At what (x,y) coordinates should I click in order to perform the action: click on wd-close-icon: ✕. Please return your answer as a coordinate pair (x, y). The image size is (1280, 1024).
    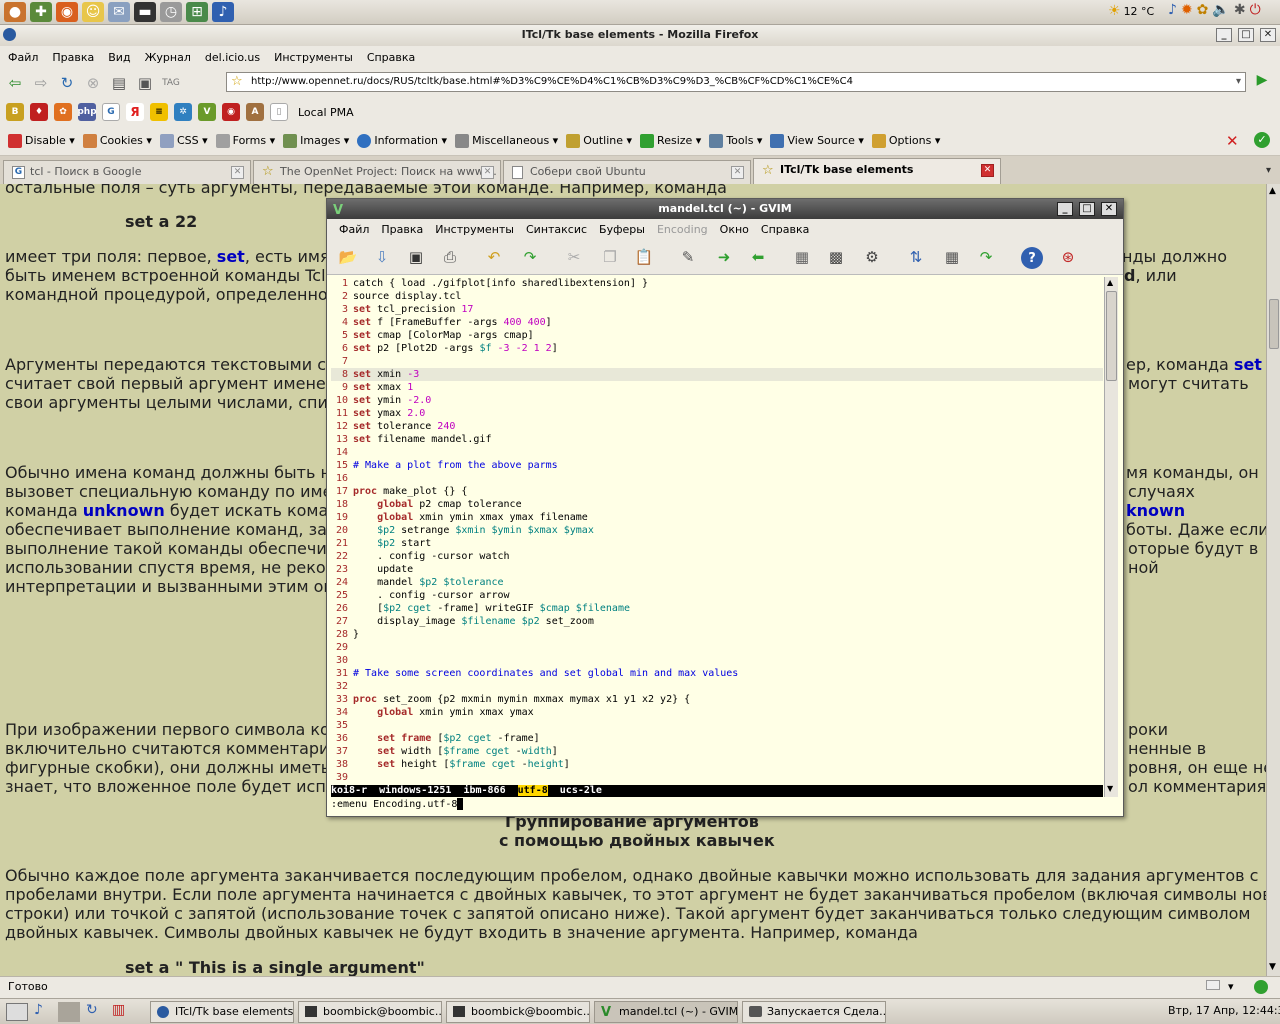
    Looking at the image, I should click on (1232, 141).